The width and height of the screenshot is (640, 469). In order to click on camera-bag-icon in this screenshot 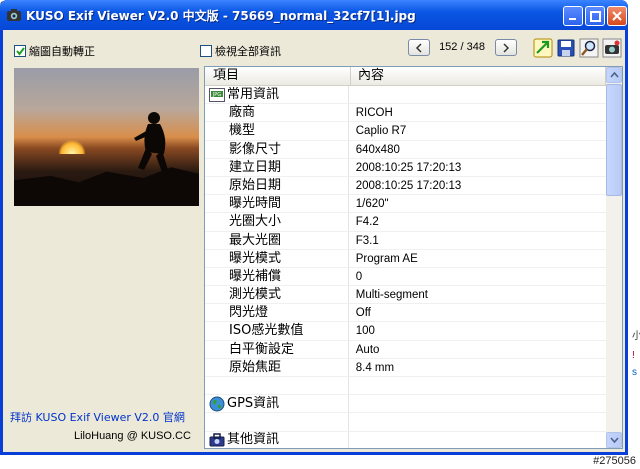, I will do `click(217, 440)`.